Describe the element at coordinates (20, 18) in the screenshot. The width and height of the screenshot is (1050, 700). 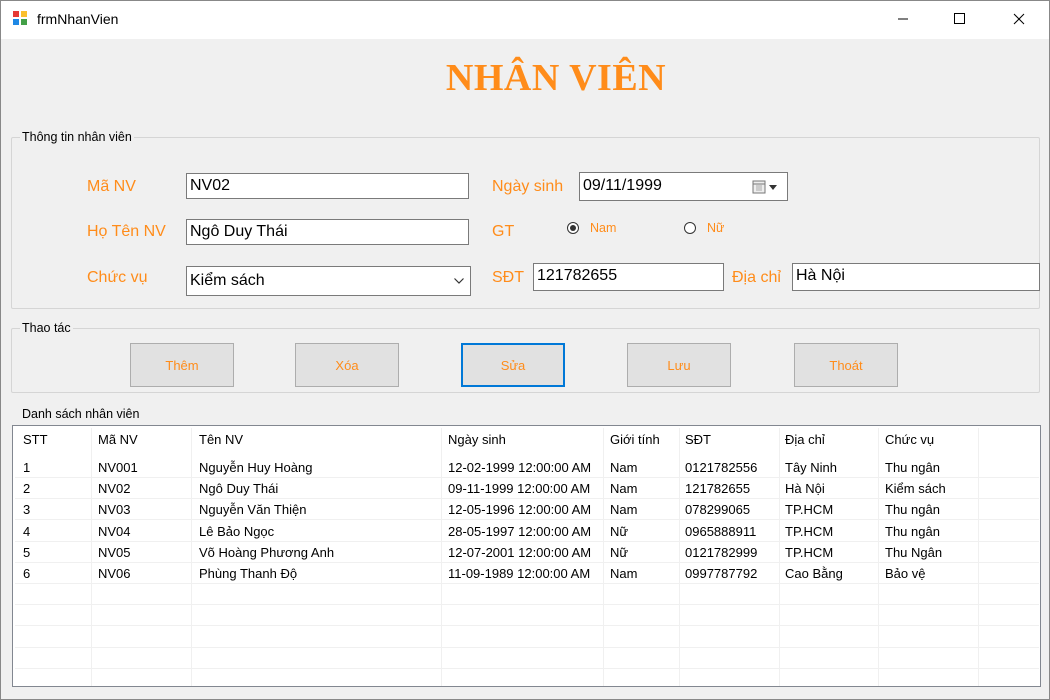
I see `app-icon` at that location.